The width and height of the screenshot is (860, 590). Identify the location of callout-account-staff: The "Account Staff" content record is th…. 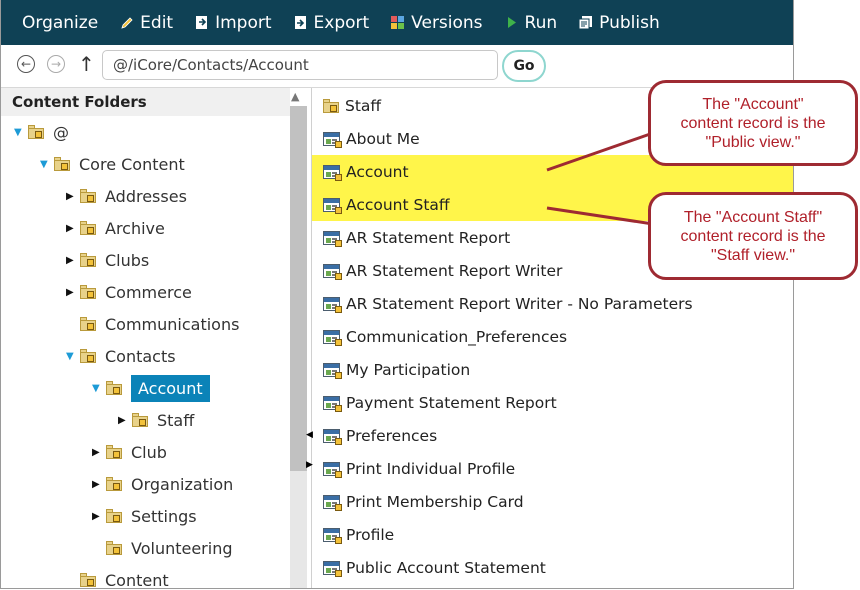
(753, 236).